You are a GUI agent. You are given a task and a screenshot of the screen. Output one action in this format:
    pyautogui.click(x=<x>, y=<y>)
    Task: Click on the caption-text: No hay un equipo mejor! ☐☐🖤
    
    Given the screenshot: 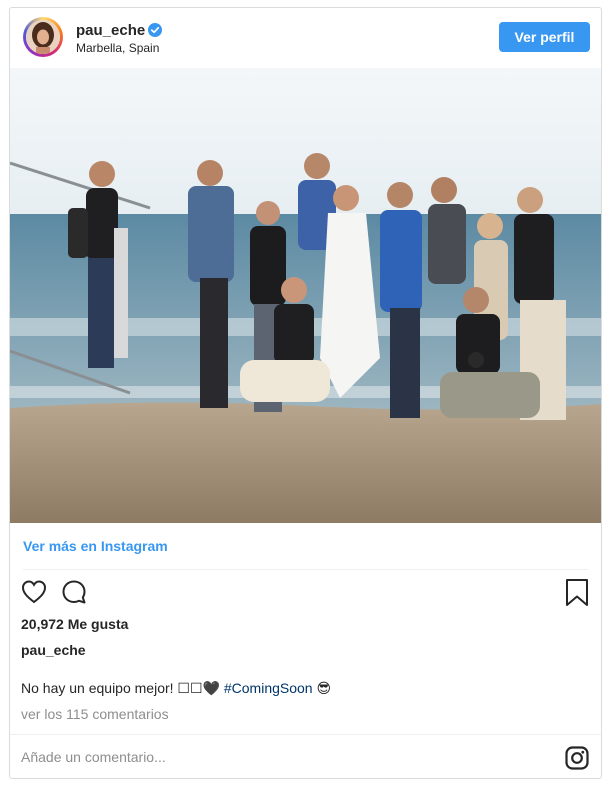 What is the action you would take?
    pyautogui.click(x=122, y=688)
    